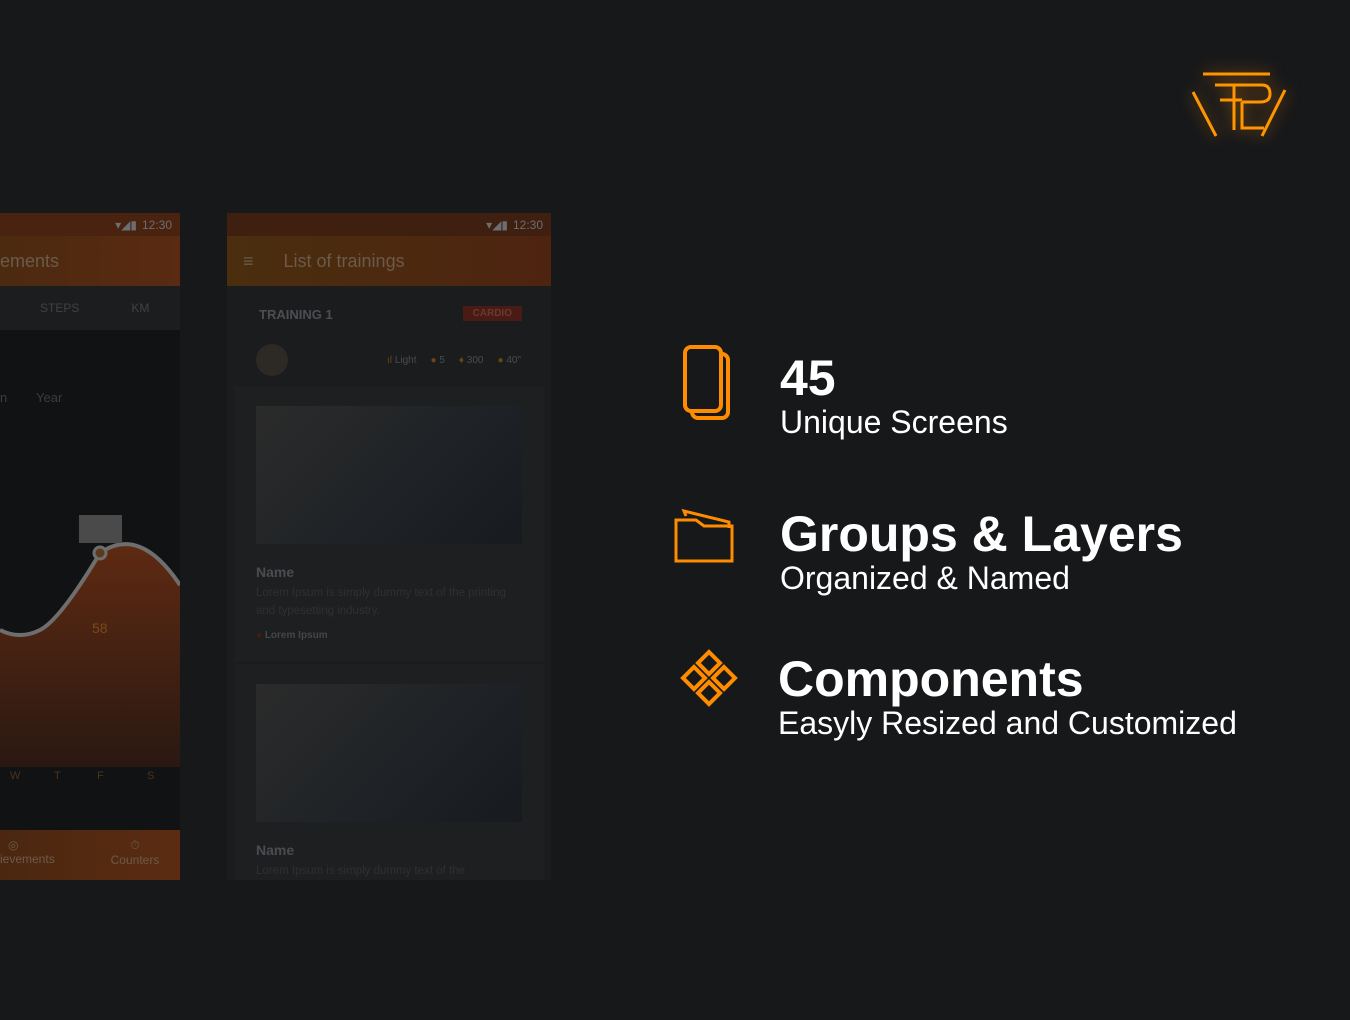 The width and height of the screenshot is (1350, 1020). What do you see at coordinates (30, 260) in the screenshot?
I see `screen-title: ements` at bounding box center [30, 260].